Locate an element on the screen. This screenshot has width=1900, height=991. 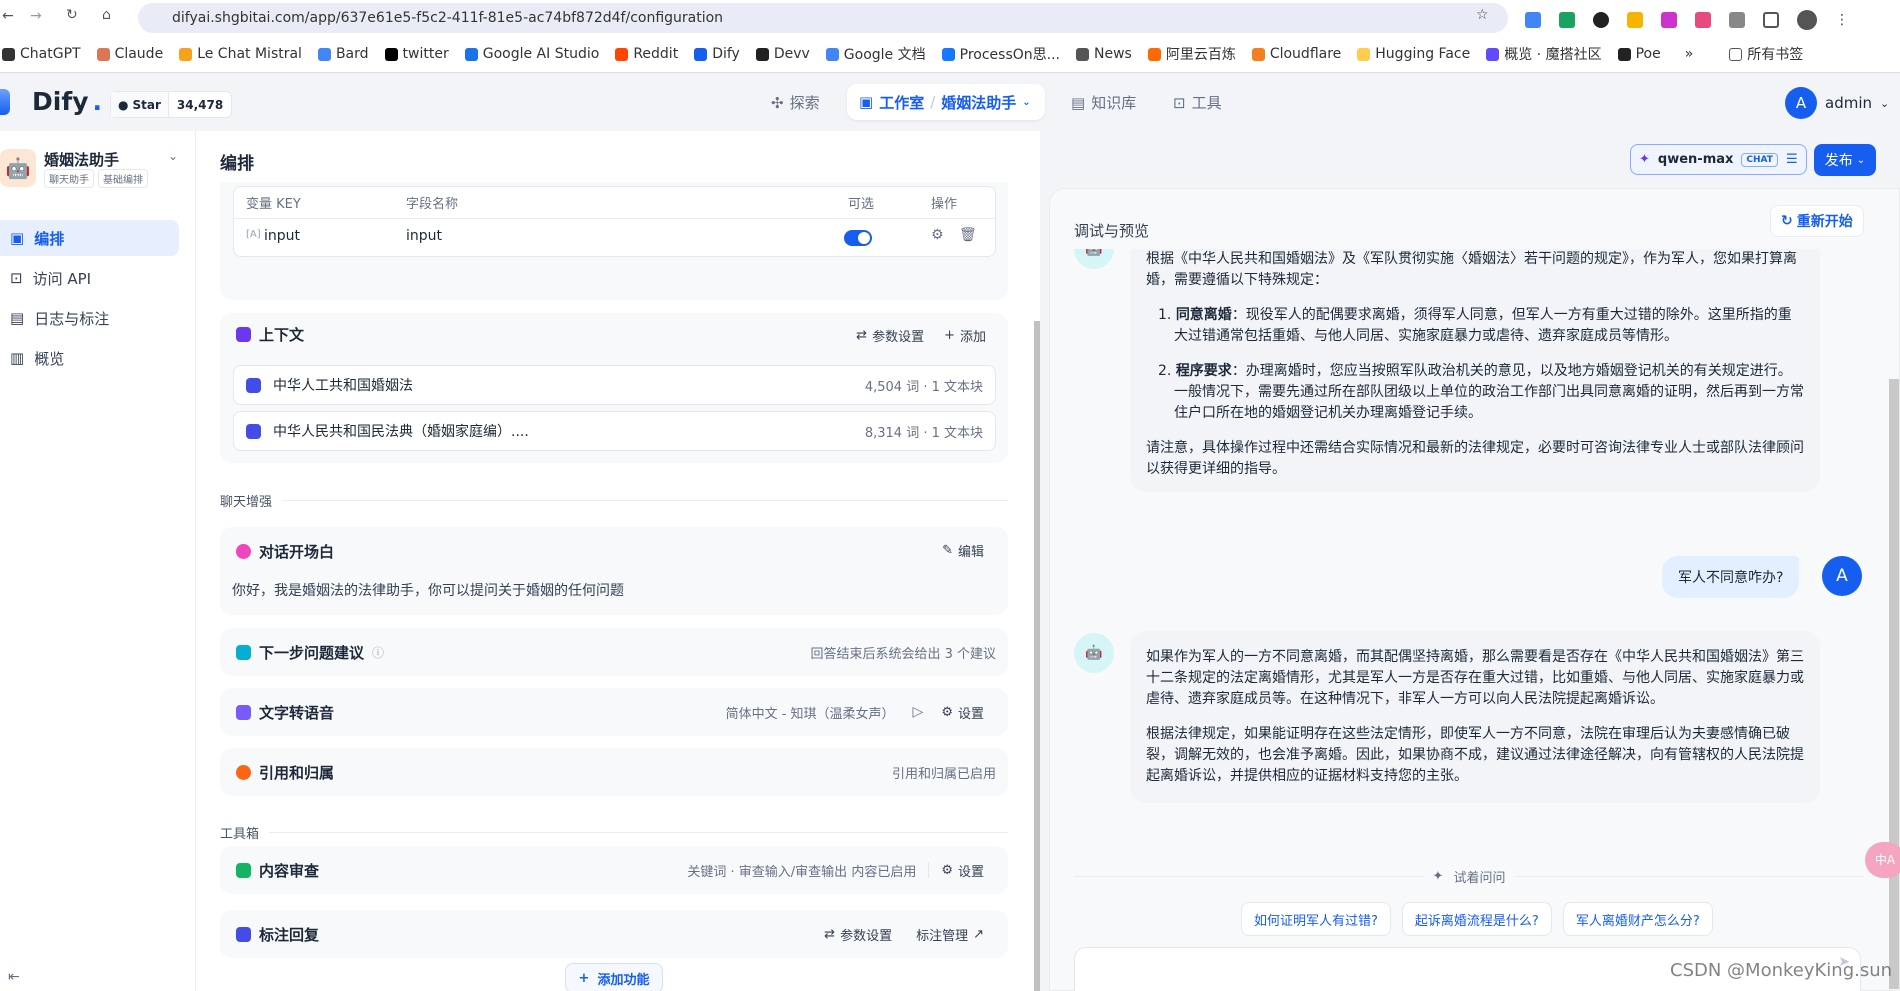
try-ask-label: 试着问问 is located at coordinates (1479, 878).